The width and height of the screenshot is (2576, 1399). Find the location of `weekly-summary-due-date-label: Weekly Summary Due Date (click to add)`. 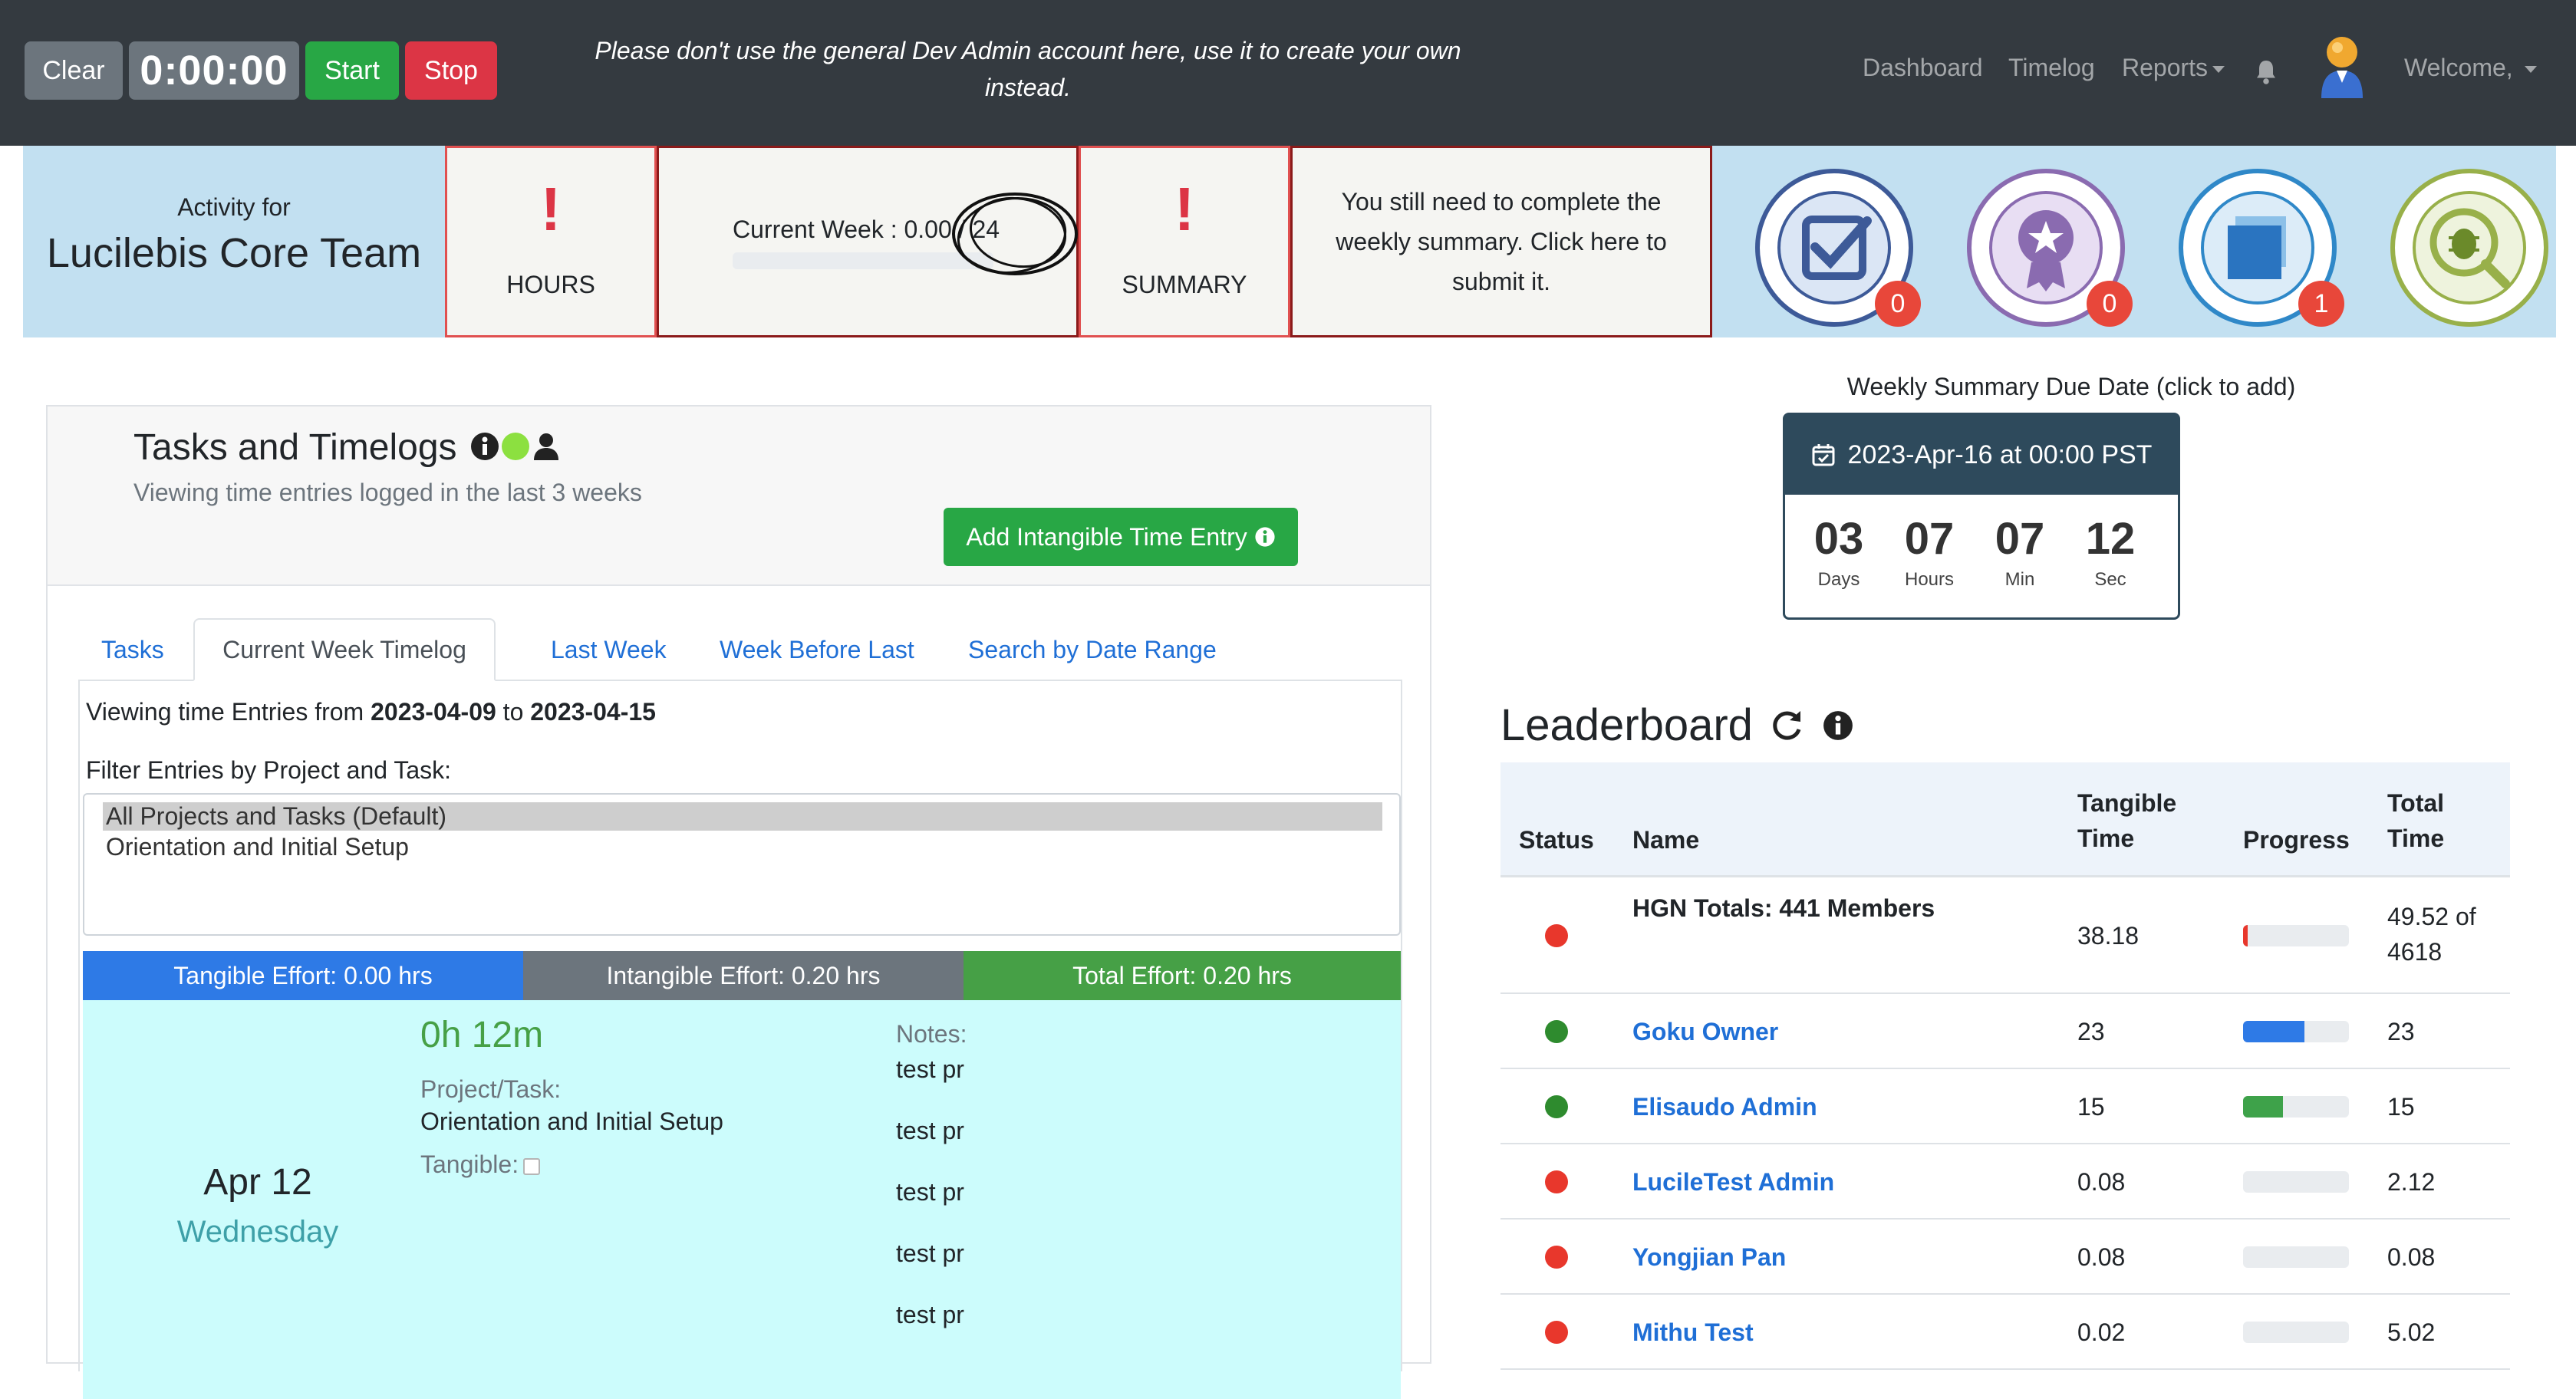

weekly-summary-due-date-label: Weekly Summary Due Date (click to add) is located at coordinates (2071, 387).